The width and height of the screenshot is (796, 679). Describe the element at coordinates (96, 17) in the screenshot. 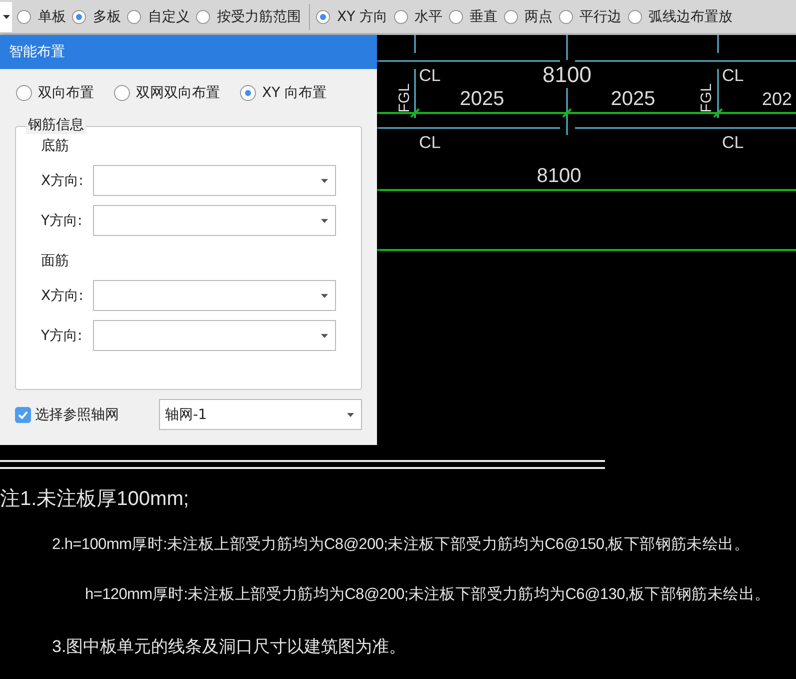

I see `radio-option: 多板` at that location.